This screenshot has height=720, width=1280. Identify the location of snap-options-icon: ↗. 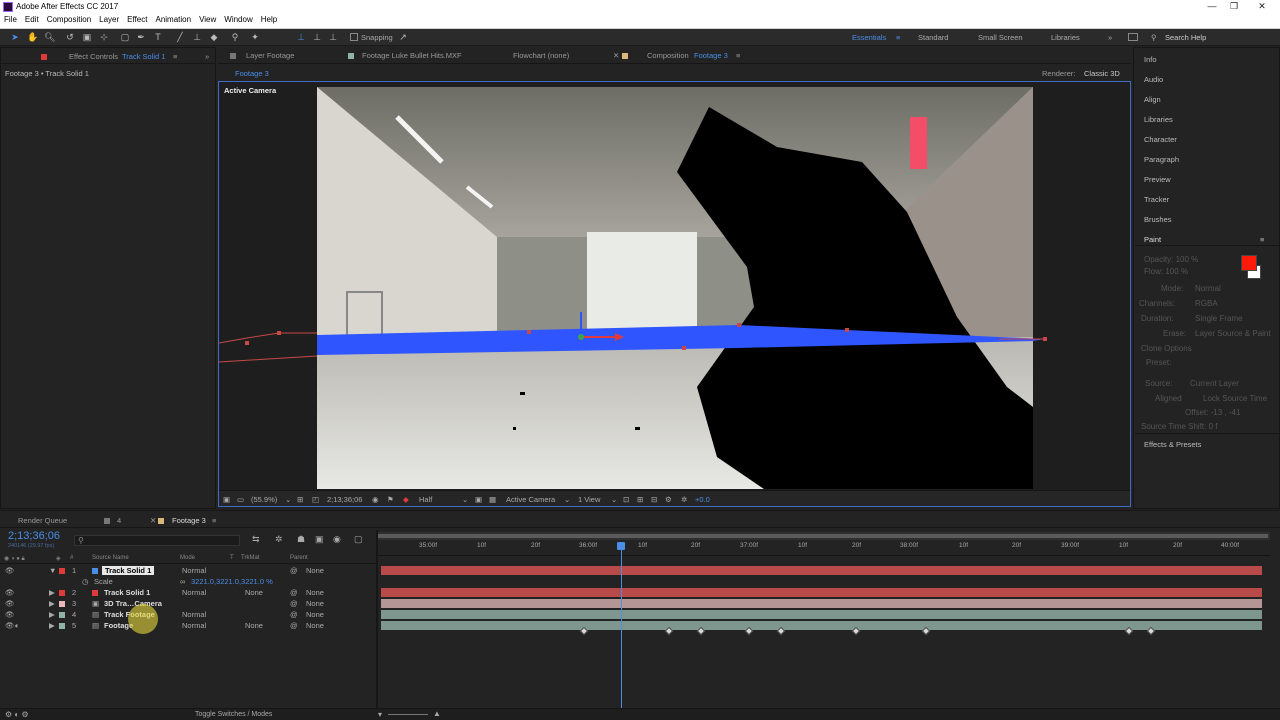
(403, 37).